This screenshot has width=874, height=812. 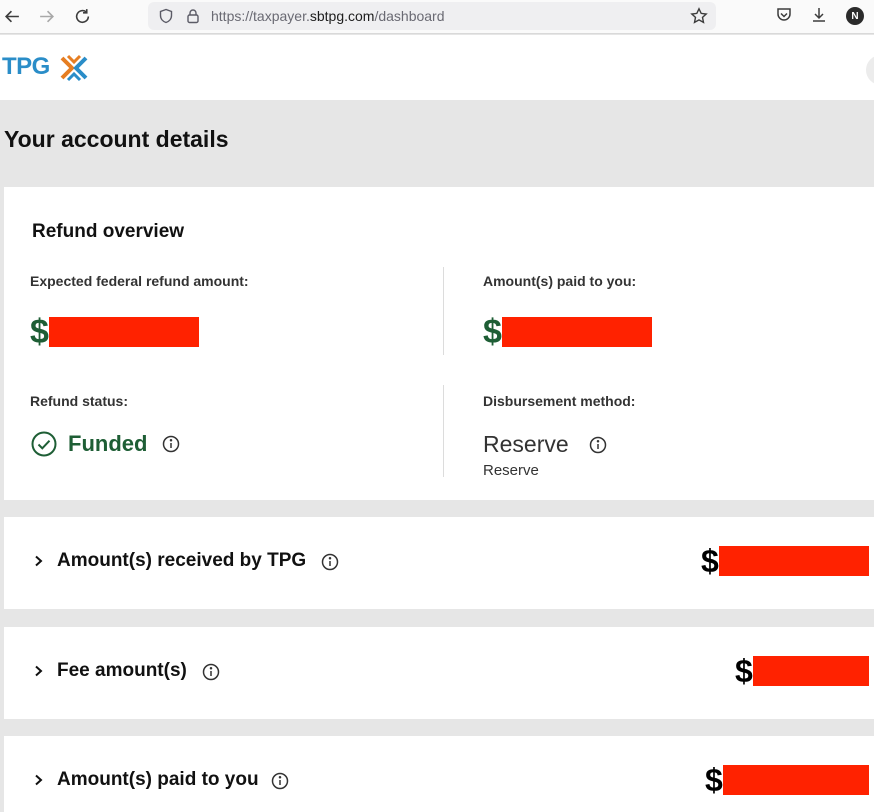 What do you see at coordinates (439, 774) in the screenshot?
I see `amount-paid-row: Amount(s) paid to you $` at bounding box center [439, 774].